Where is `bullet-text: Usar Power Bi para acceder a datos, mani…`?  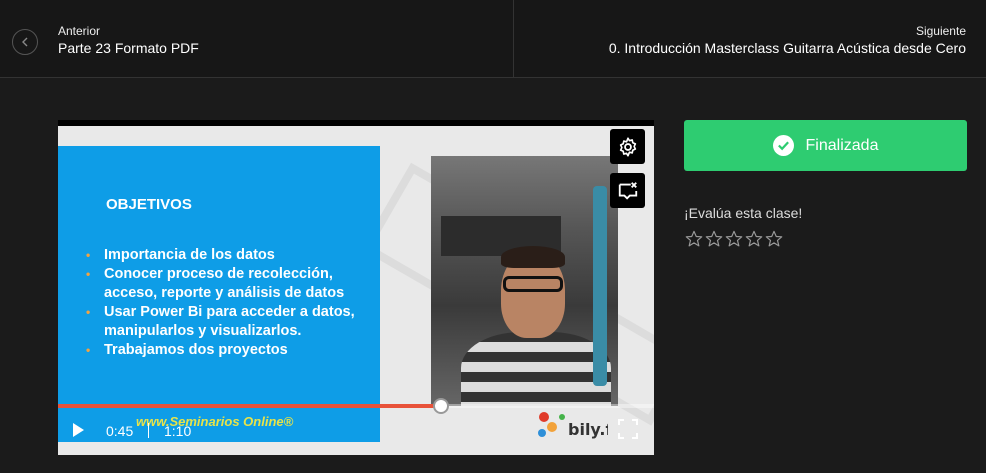
bullet-text: Usar Power Bi para acceder a datos, mani… is located at coordinates (229, 321).